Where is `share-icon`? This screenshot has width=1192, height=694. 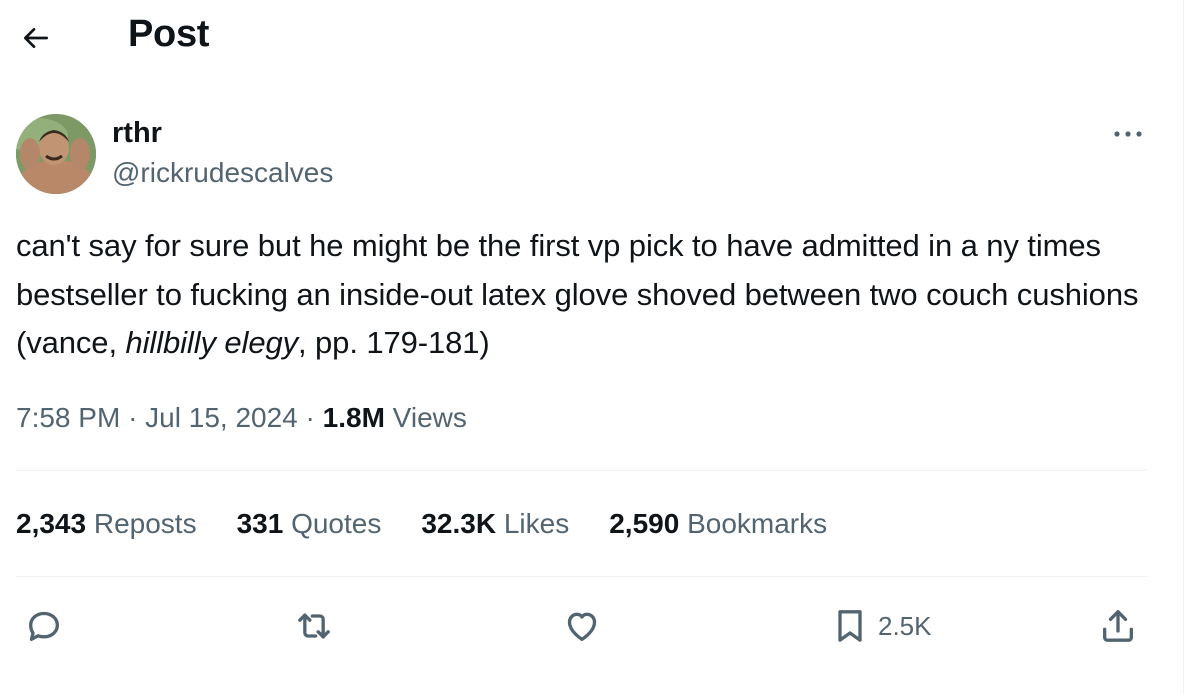 share-icon is located at coordinates (1118, 626).